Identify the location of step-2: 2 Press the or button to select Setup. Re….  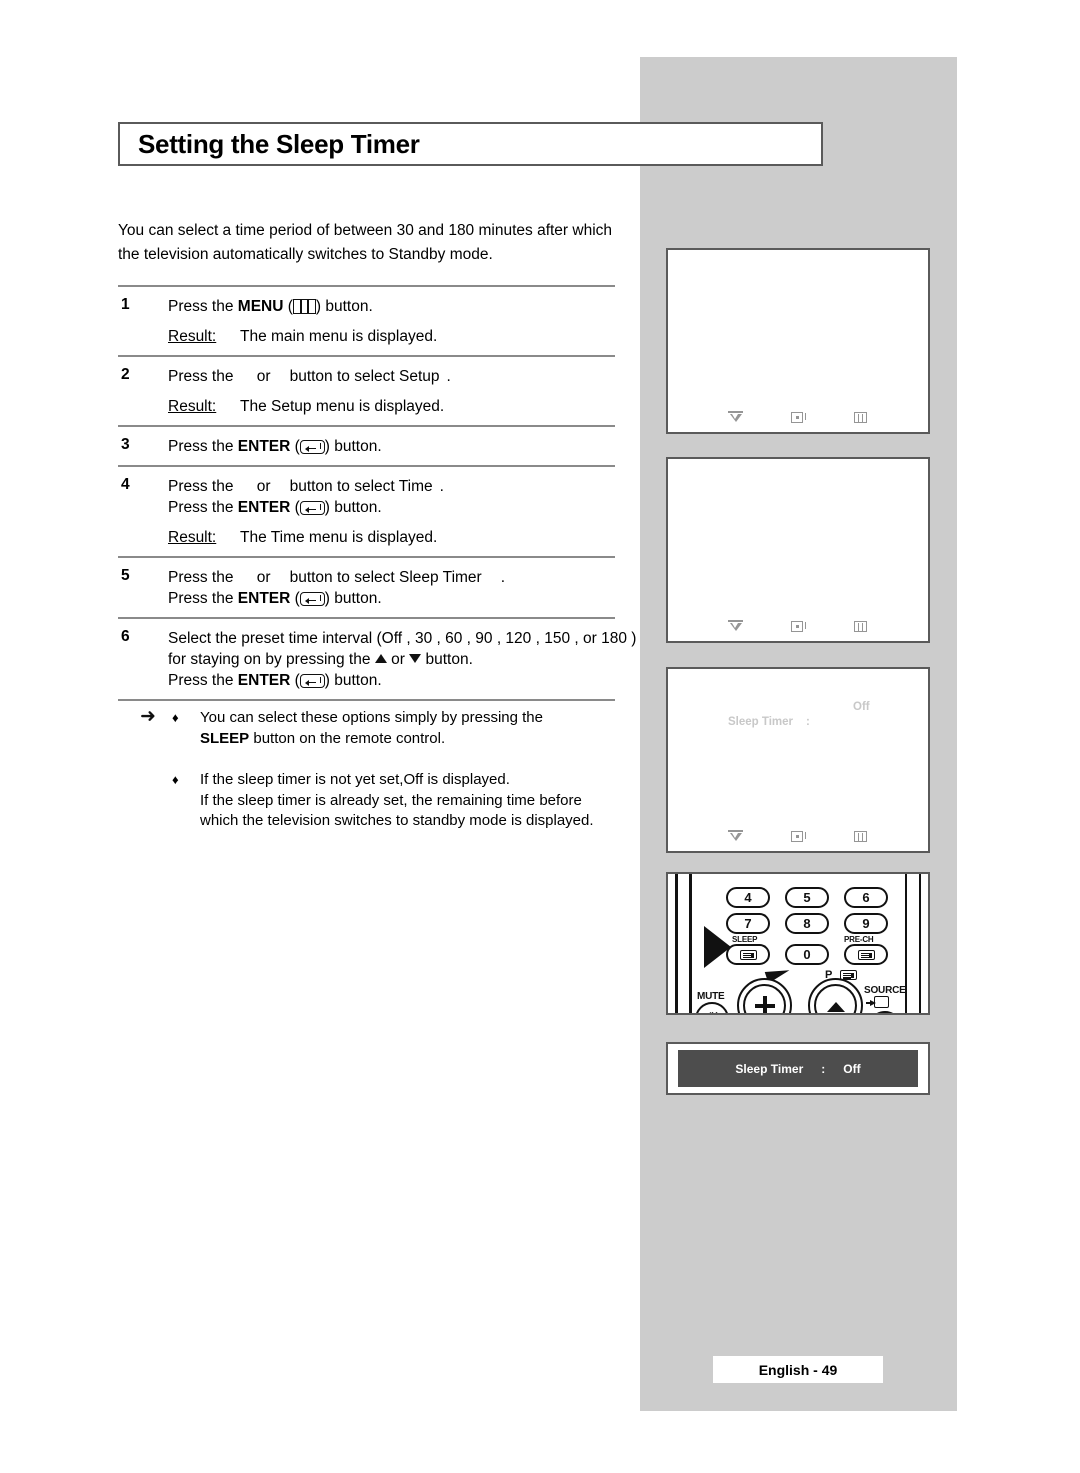
(366, 391).